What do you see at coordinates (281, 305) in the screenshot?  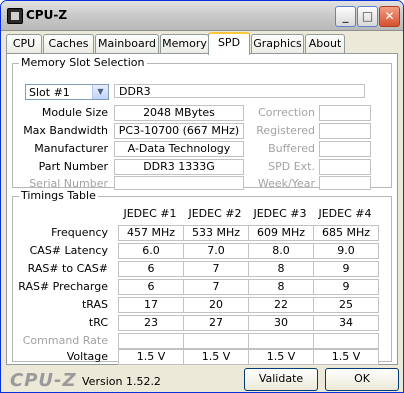 I see `tras-jedec-3: 22` at bounding box center [281, 305].